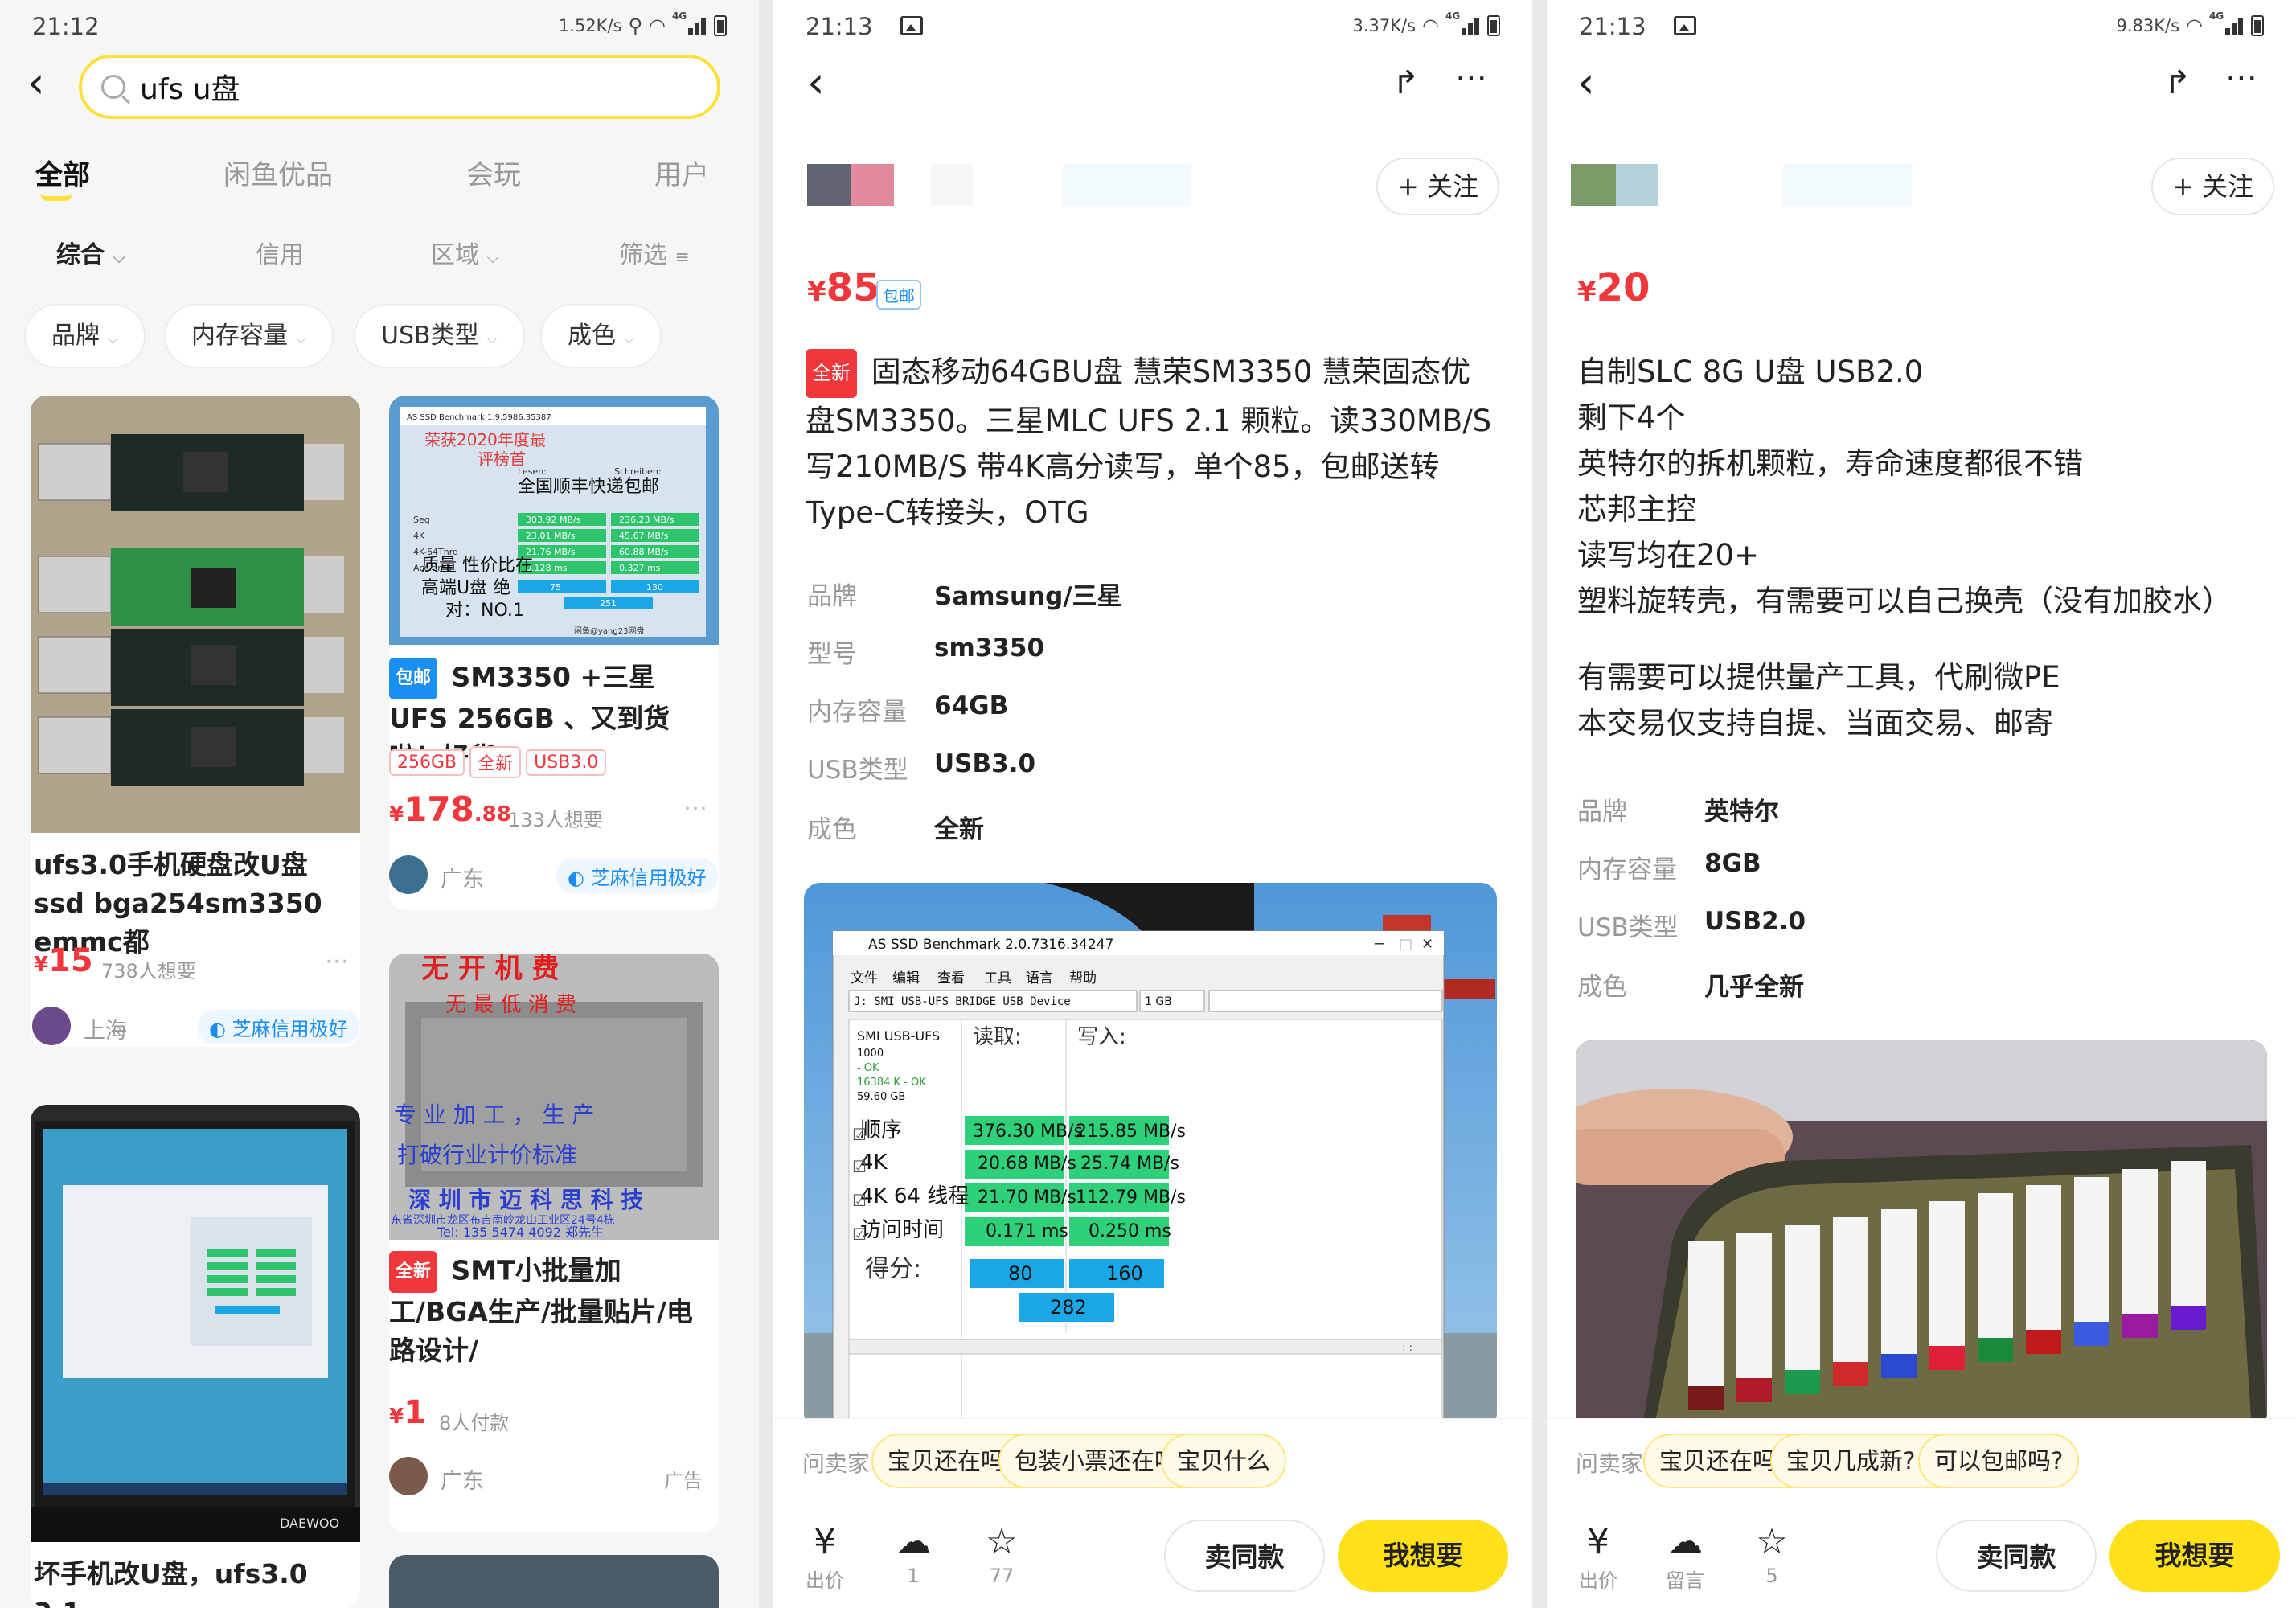 The width and height of the screenshot is (2296, 1608). I want to click on svg-text: 荣获2020年度最, so click(485, 439).